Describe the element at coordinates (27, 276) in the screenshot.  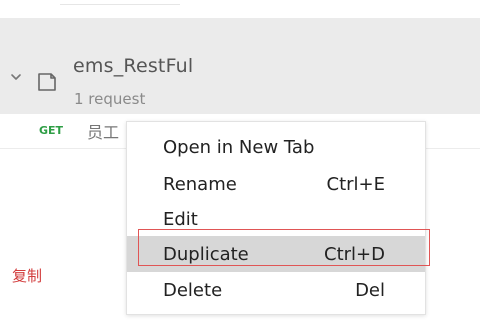
I see `annotation-label: 复制` at that location.